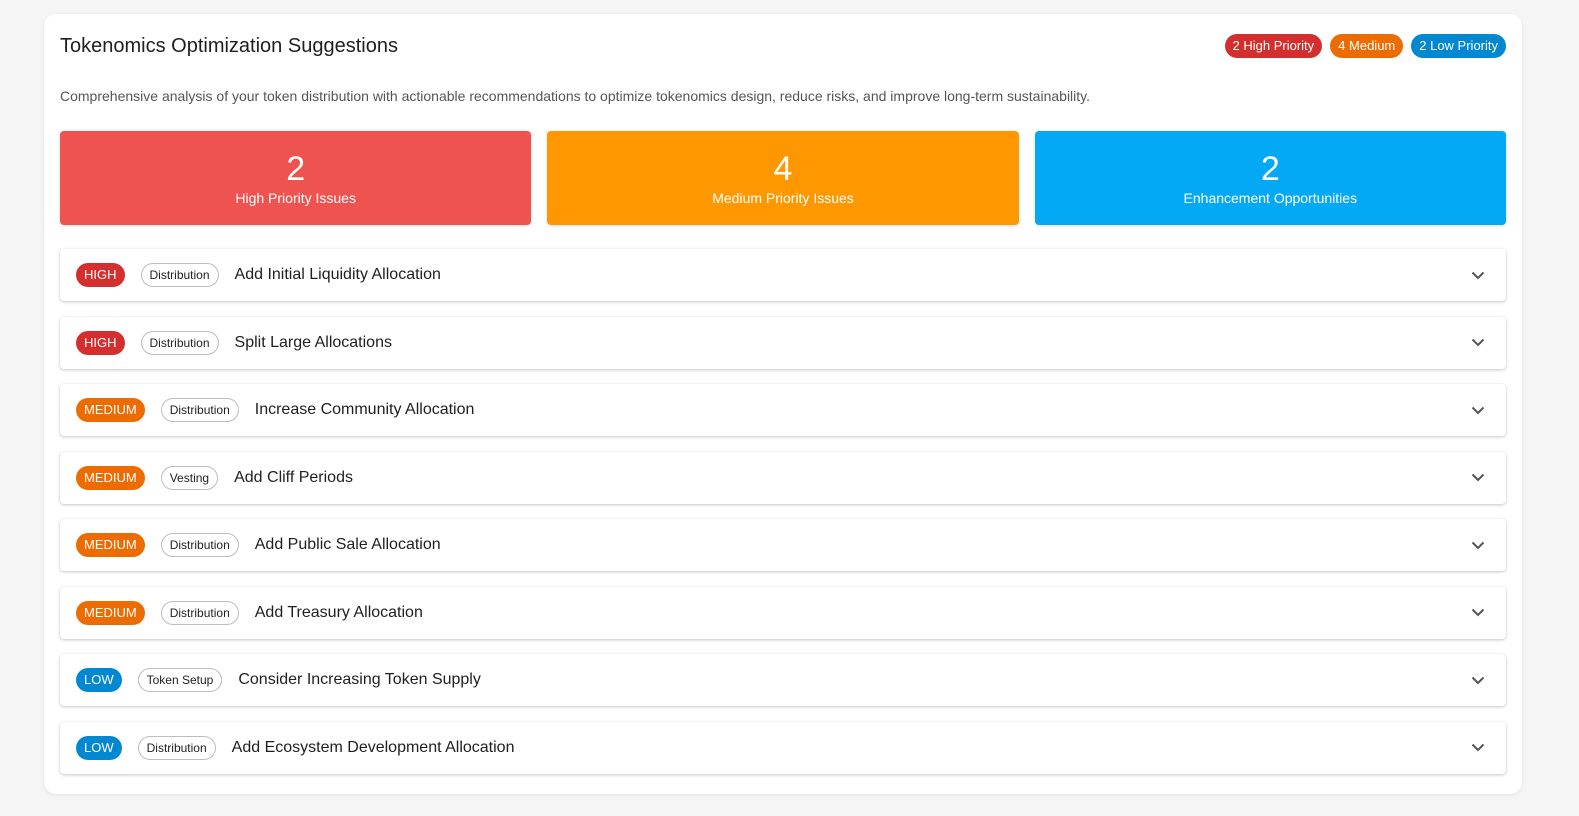 This screenshot has height=816, width=1579. I want to click on suggestion-title: Add Ecosystem Development Allocation, so click(373, 747).